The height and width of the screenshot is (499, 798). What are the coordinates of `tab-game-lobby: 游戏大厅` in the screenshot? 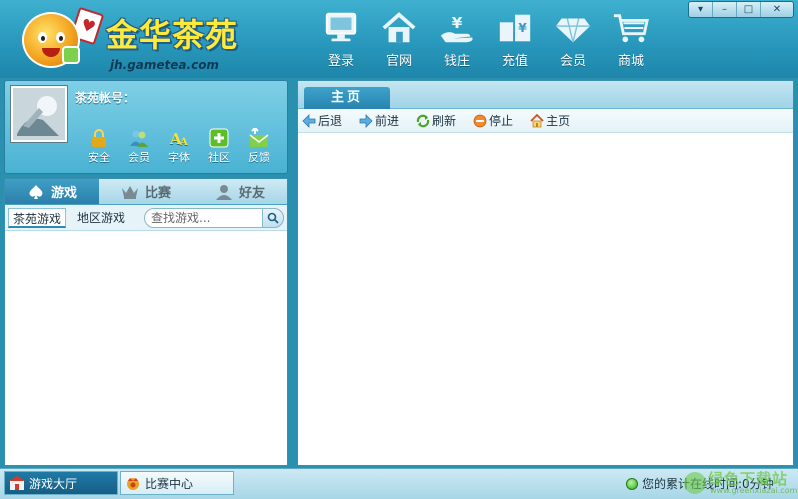 It's located at (61, 483).